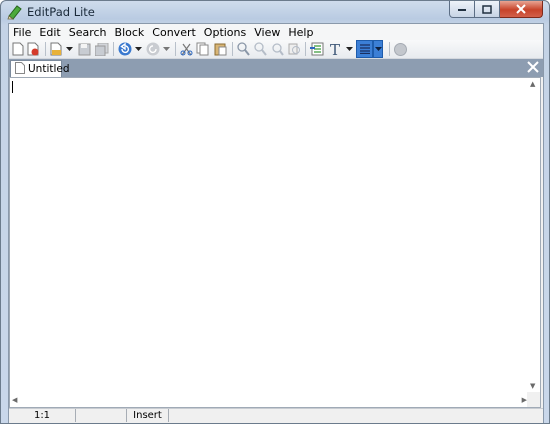 Image resolution: width=550 pixels, height=424 pixels. What do you see at coordinates (260, 49) in the screenshot?
I see `find-next-icon` at bounding box center [260, 49].